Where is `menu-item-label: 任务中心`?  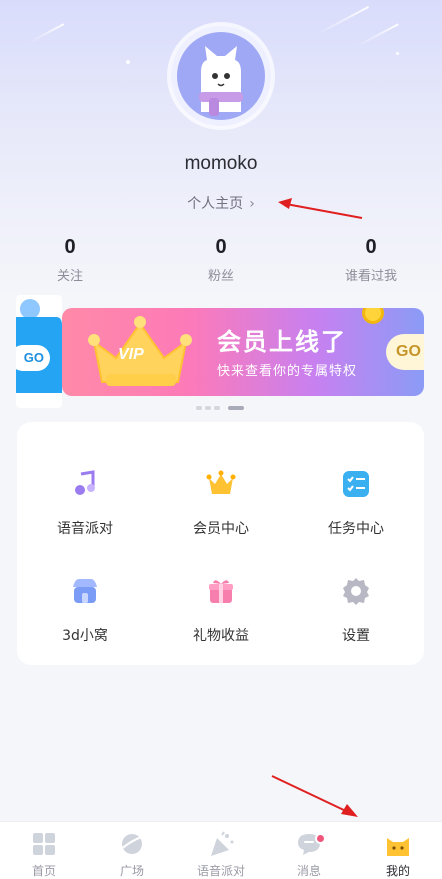
menu-item-label: 任务中心 is located at coordinates (356, 529).